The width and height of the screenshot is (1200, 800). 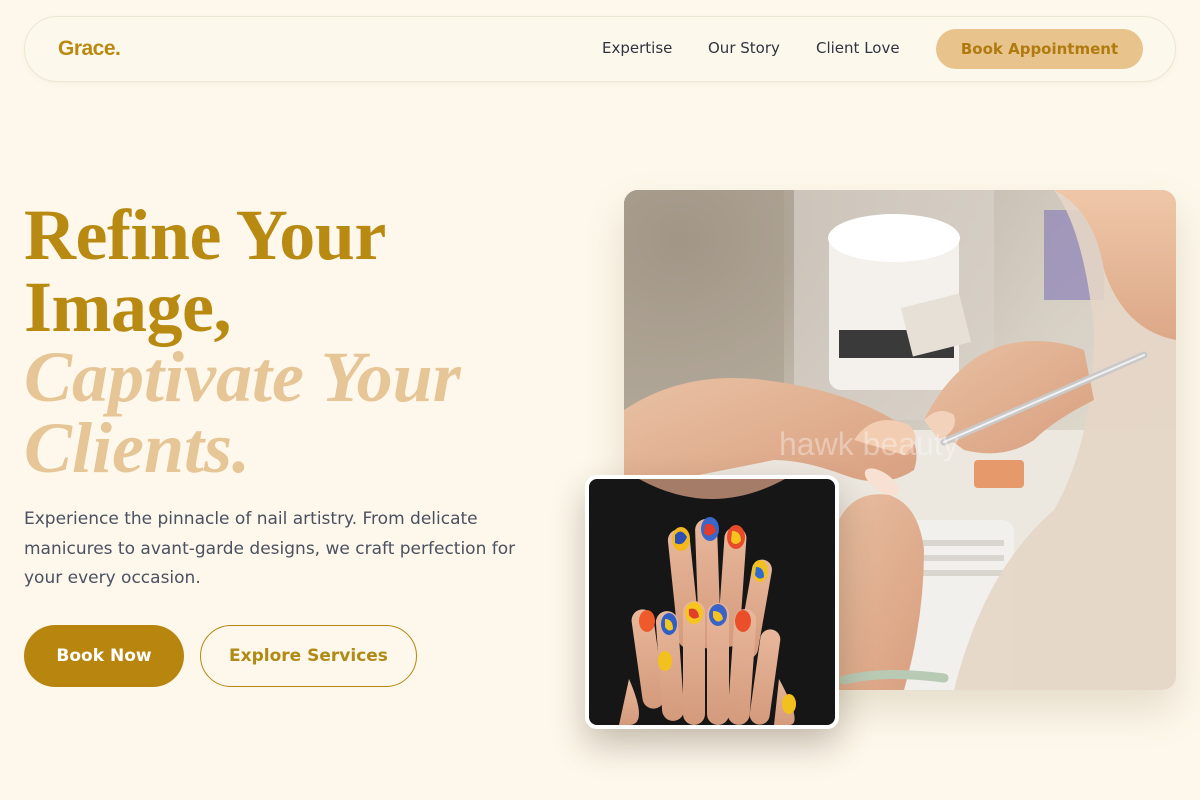 I want to click on hero-headline-line-3: Captivate Your, so click(x=242, y=377).